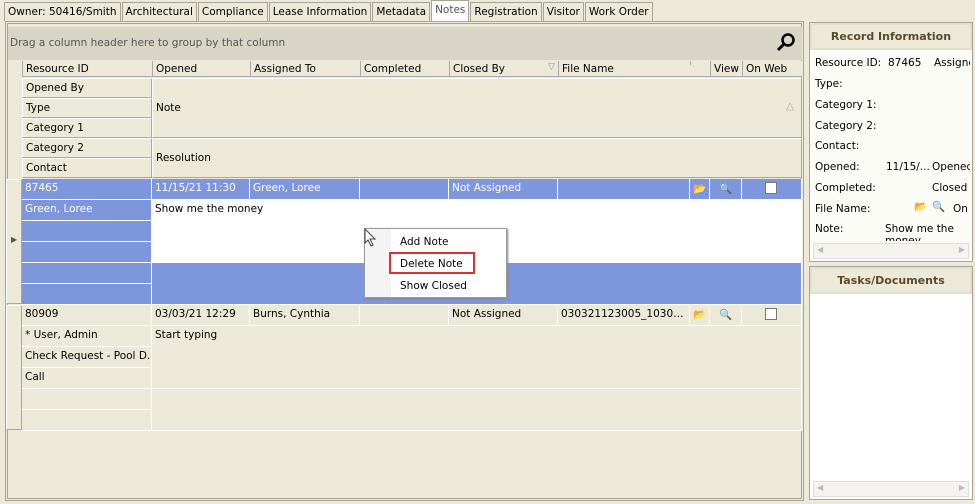 The height and width of the screenshot is (504, 975). I want to click on label-assigned: Assigned, so click(952, 63).